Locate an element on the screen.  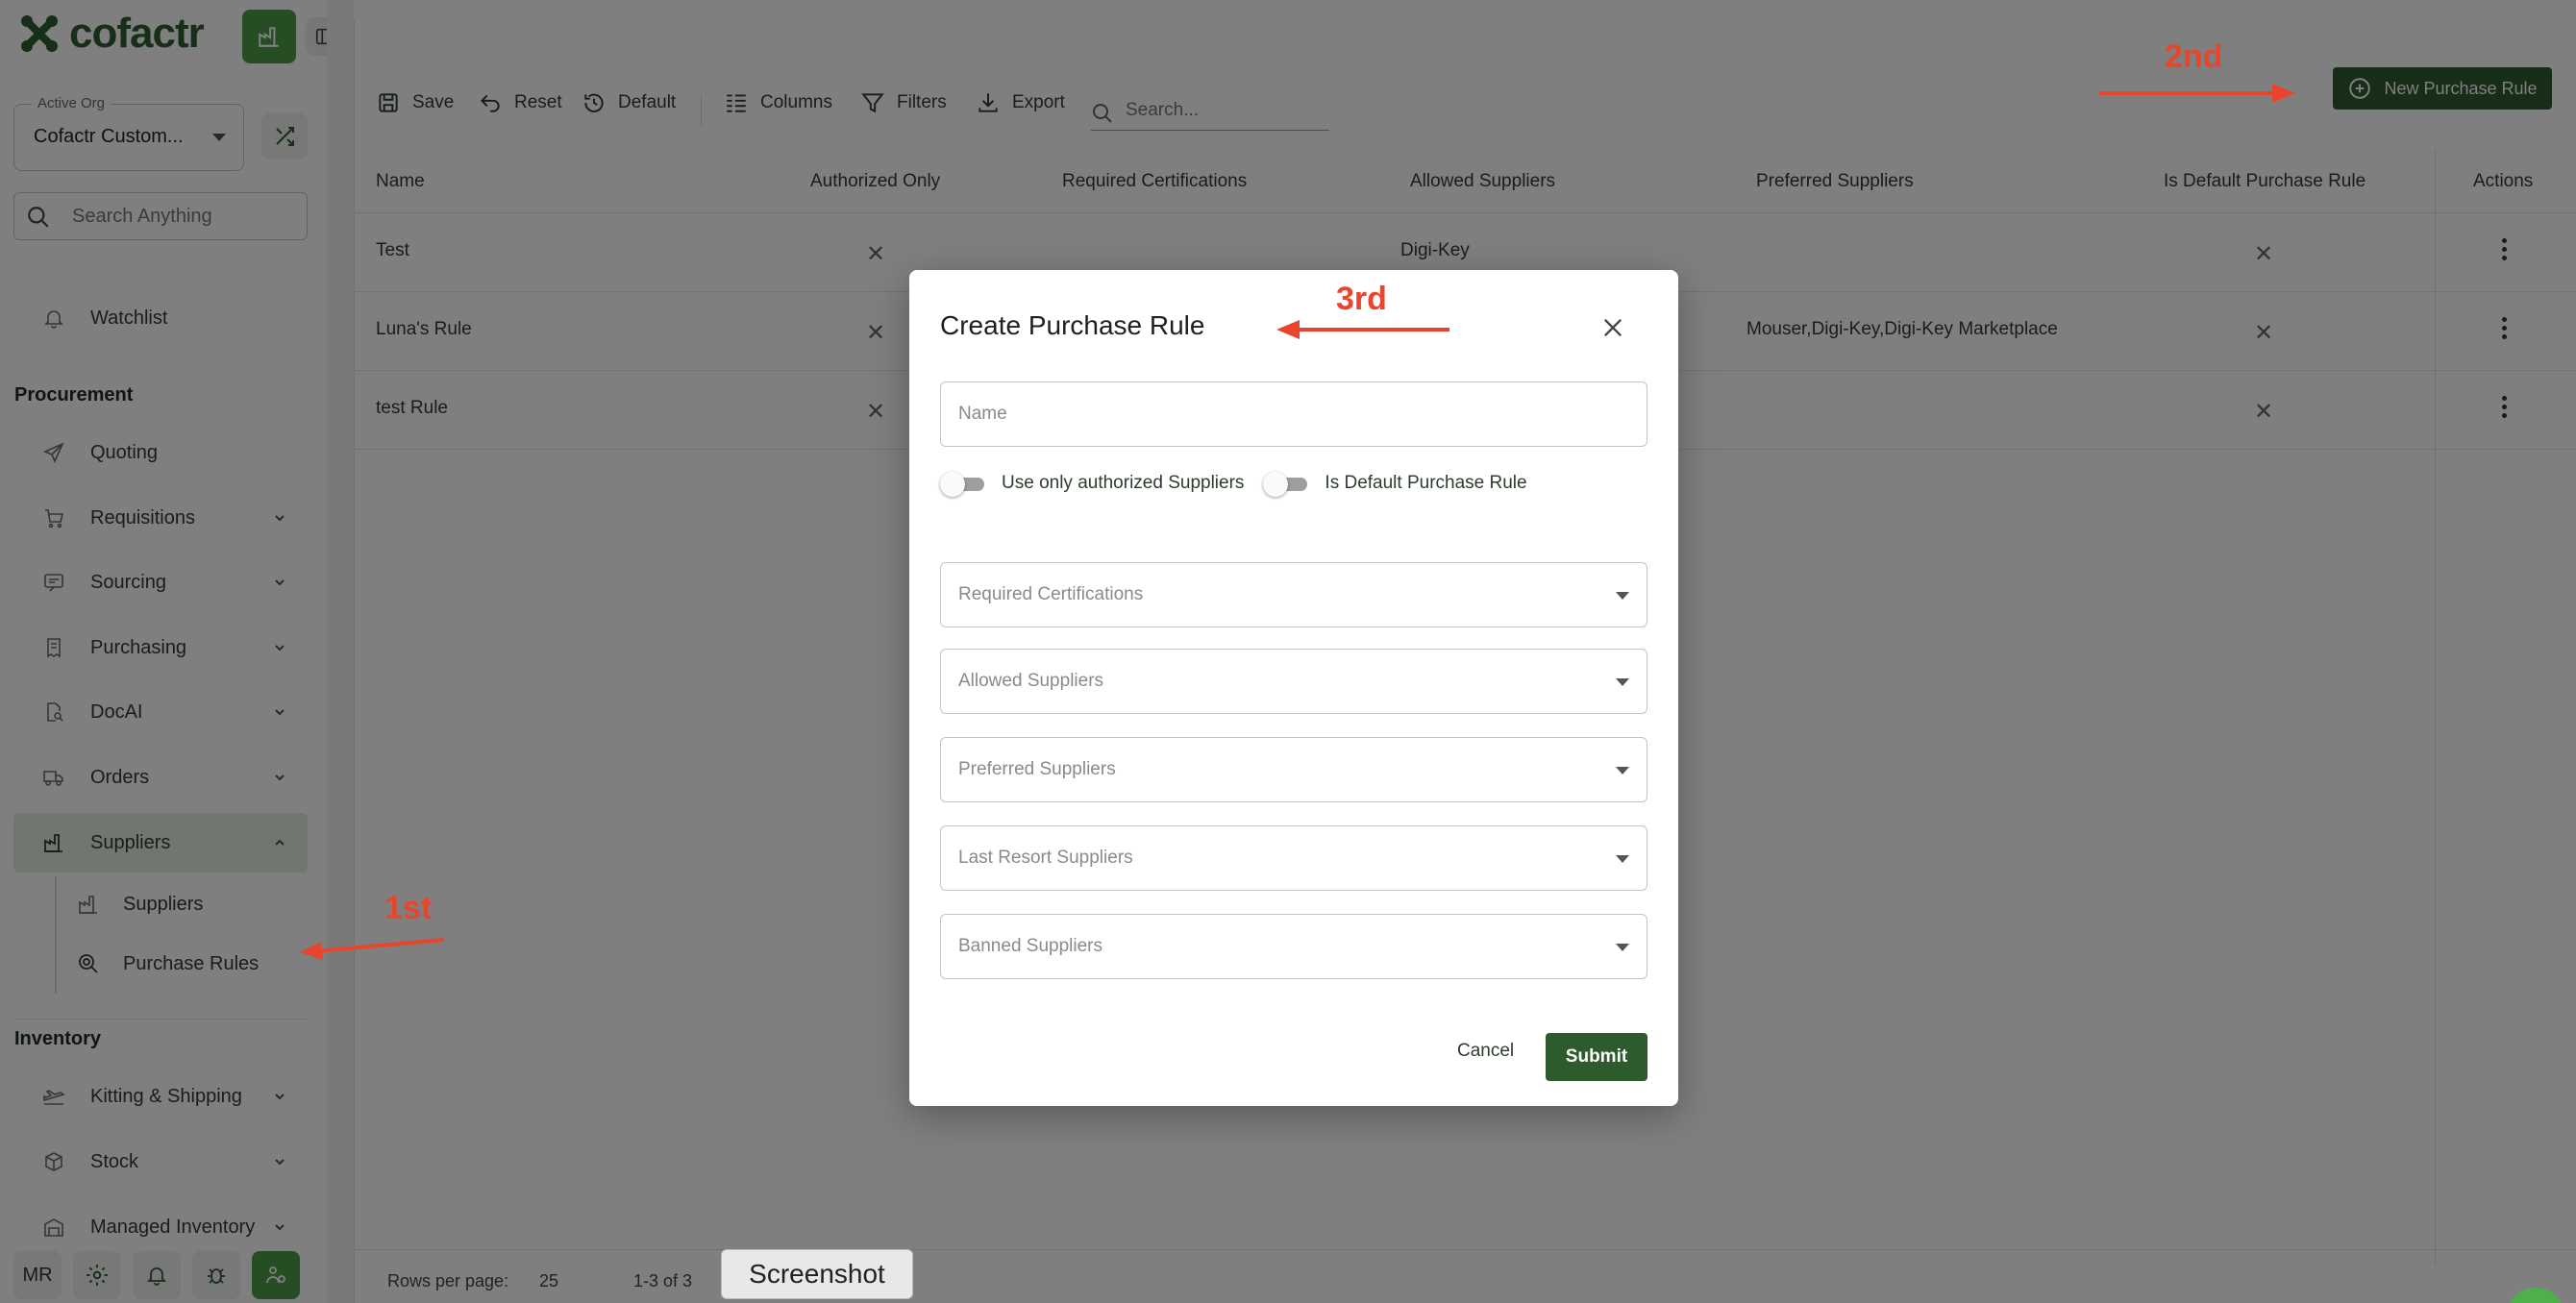
annotation-label-2nd: 2nd is located at coordinates (2194, 57).